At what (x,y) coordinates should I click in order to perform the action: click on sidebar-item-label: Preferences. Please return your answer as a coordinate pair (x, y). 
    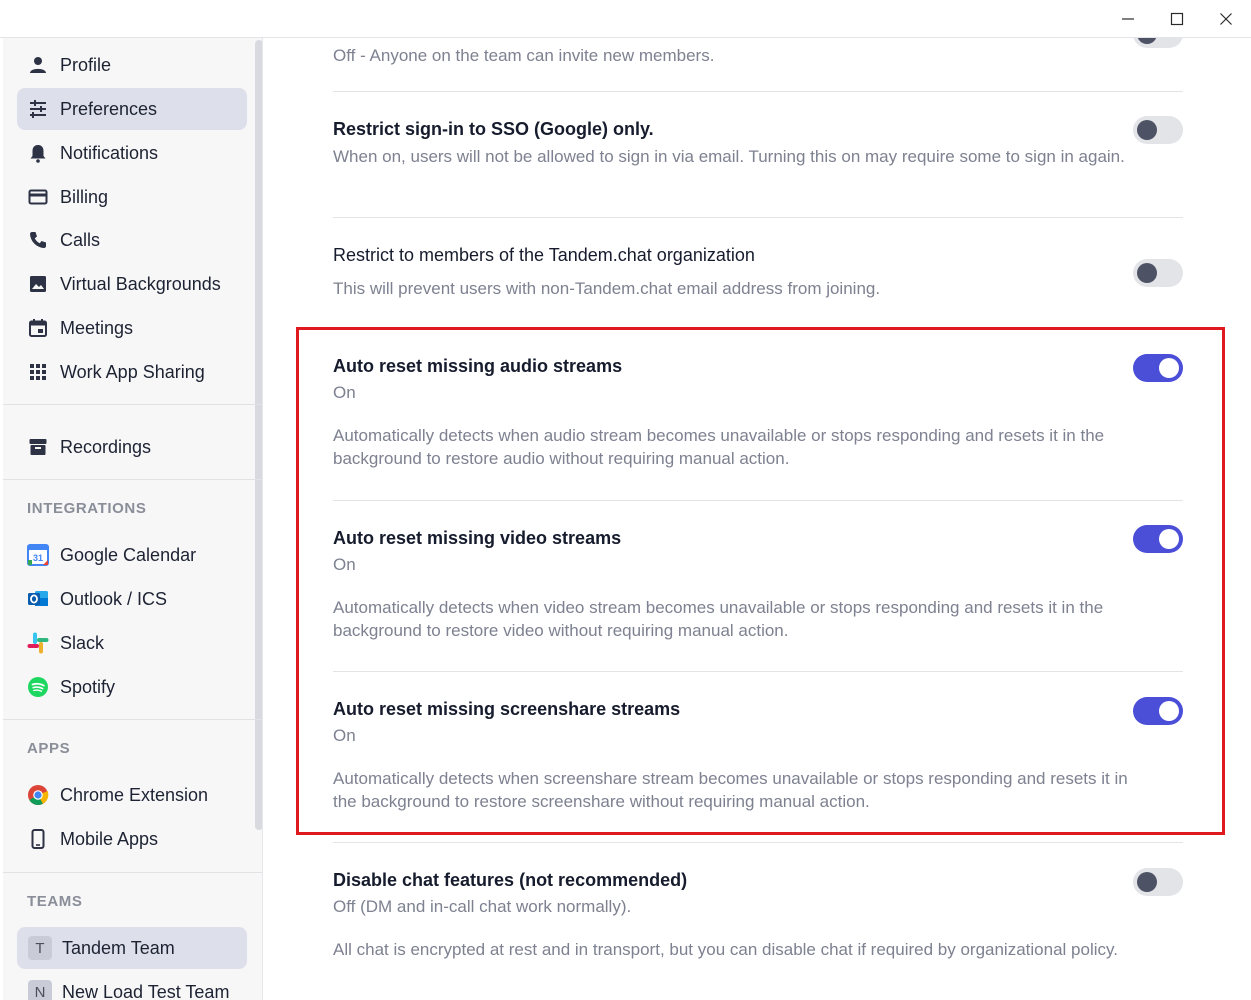
    Looking at the image, I should click on (109, 108).